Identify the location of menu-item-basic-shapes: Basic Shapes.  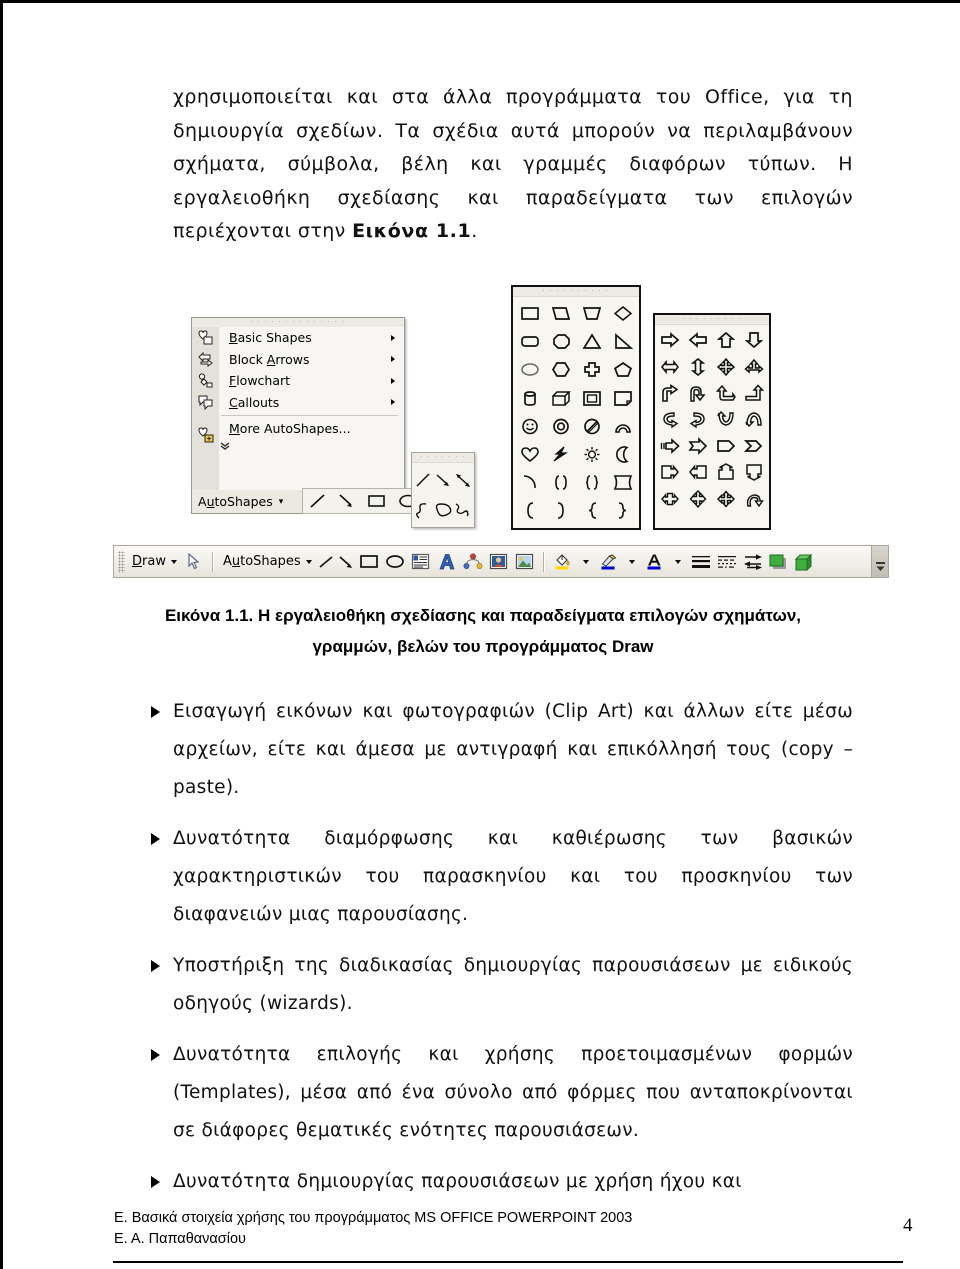
(311, 338).